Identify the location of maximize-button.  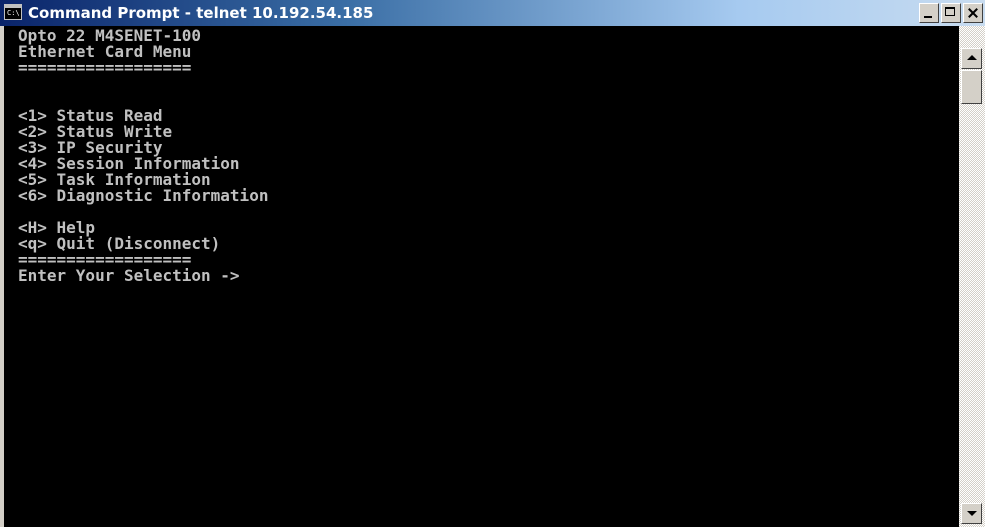
(951, 13).